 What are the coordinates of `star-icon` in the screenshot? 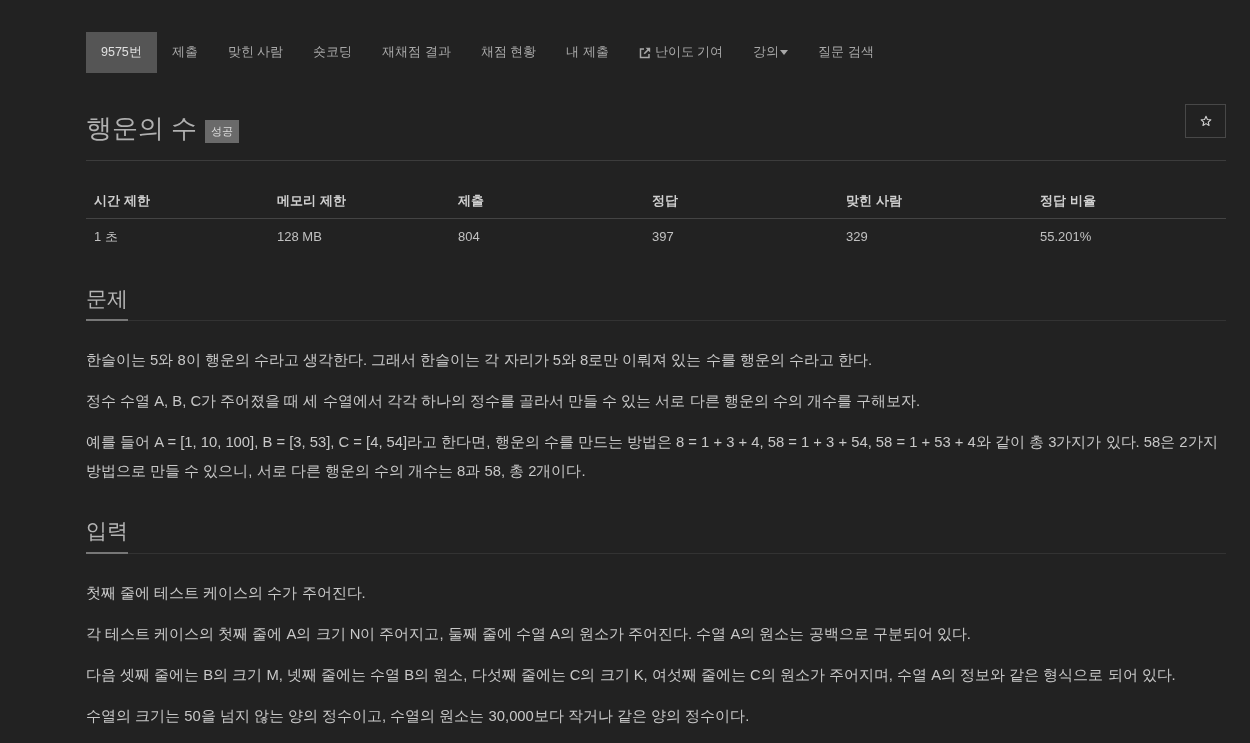 It's located at (1205, 120).